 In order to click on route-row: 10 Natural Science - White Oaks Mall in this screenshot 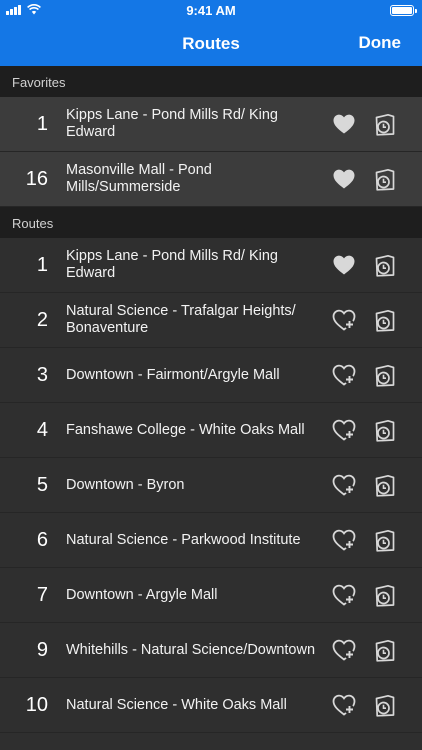, I will do `click(211, 705)`.